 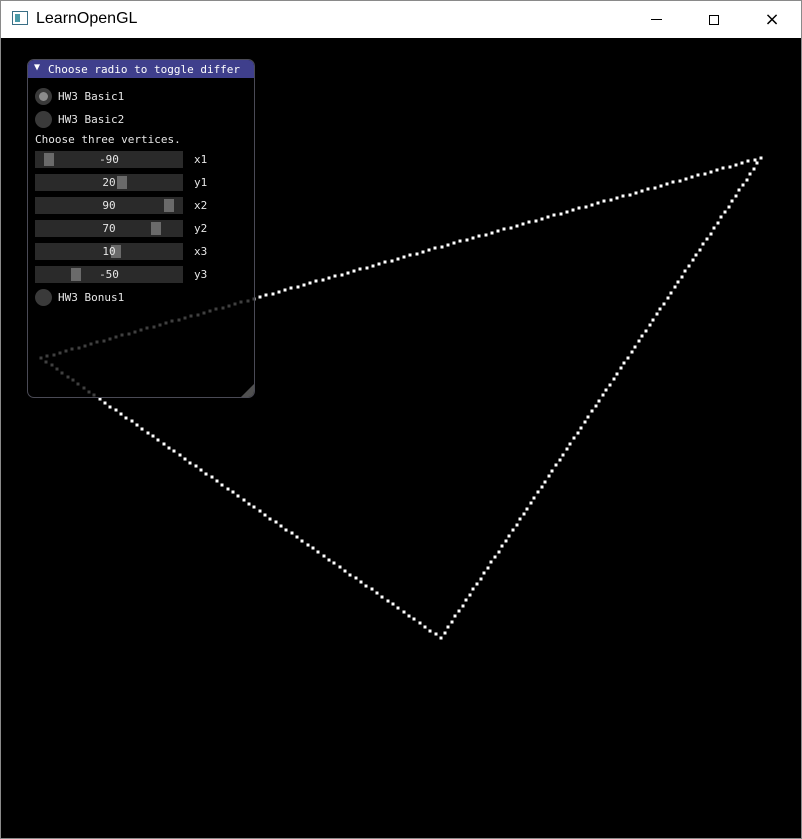 I want to click on radio-label-basic2: HW3 Basic2, so click(x=91, y=119).